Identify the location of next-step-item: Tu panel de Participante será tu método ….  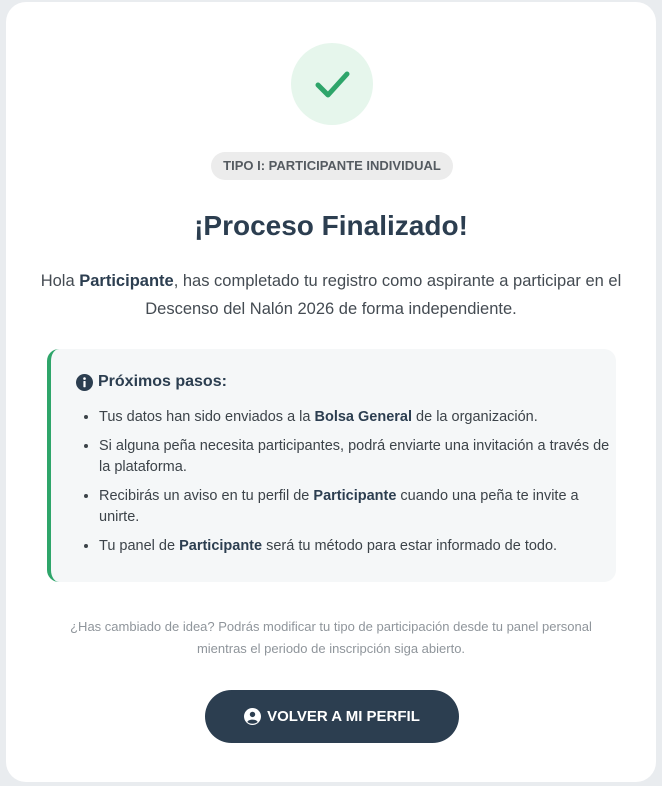
(359, 546).